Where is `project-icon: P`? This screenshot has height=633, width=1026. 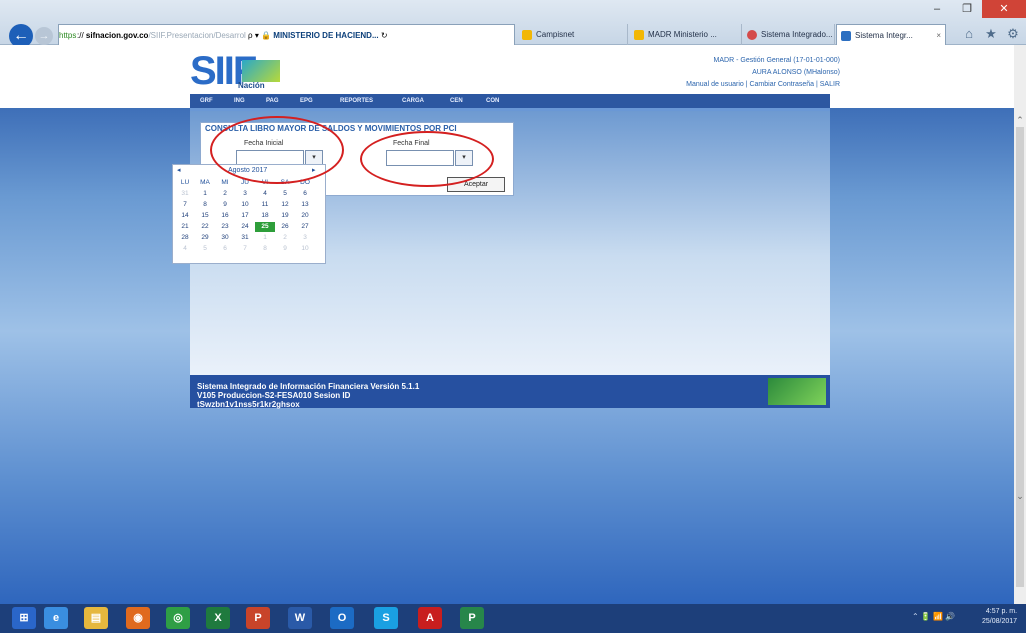
project-icon: P is located at coordinates (472, 618).